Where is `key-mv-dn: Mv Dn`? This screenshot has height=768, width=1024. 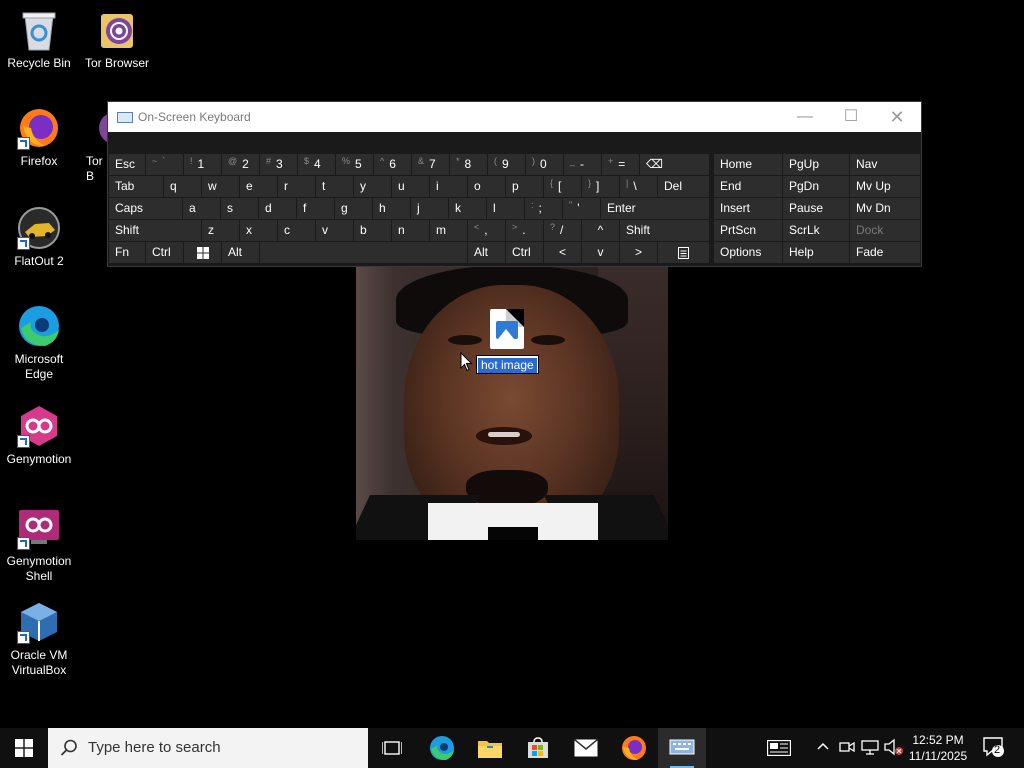 key-mv-dn: Mv Dn is located at coordinates (885, 208).